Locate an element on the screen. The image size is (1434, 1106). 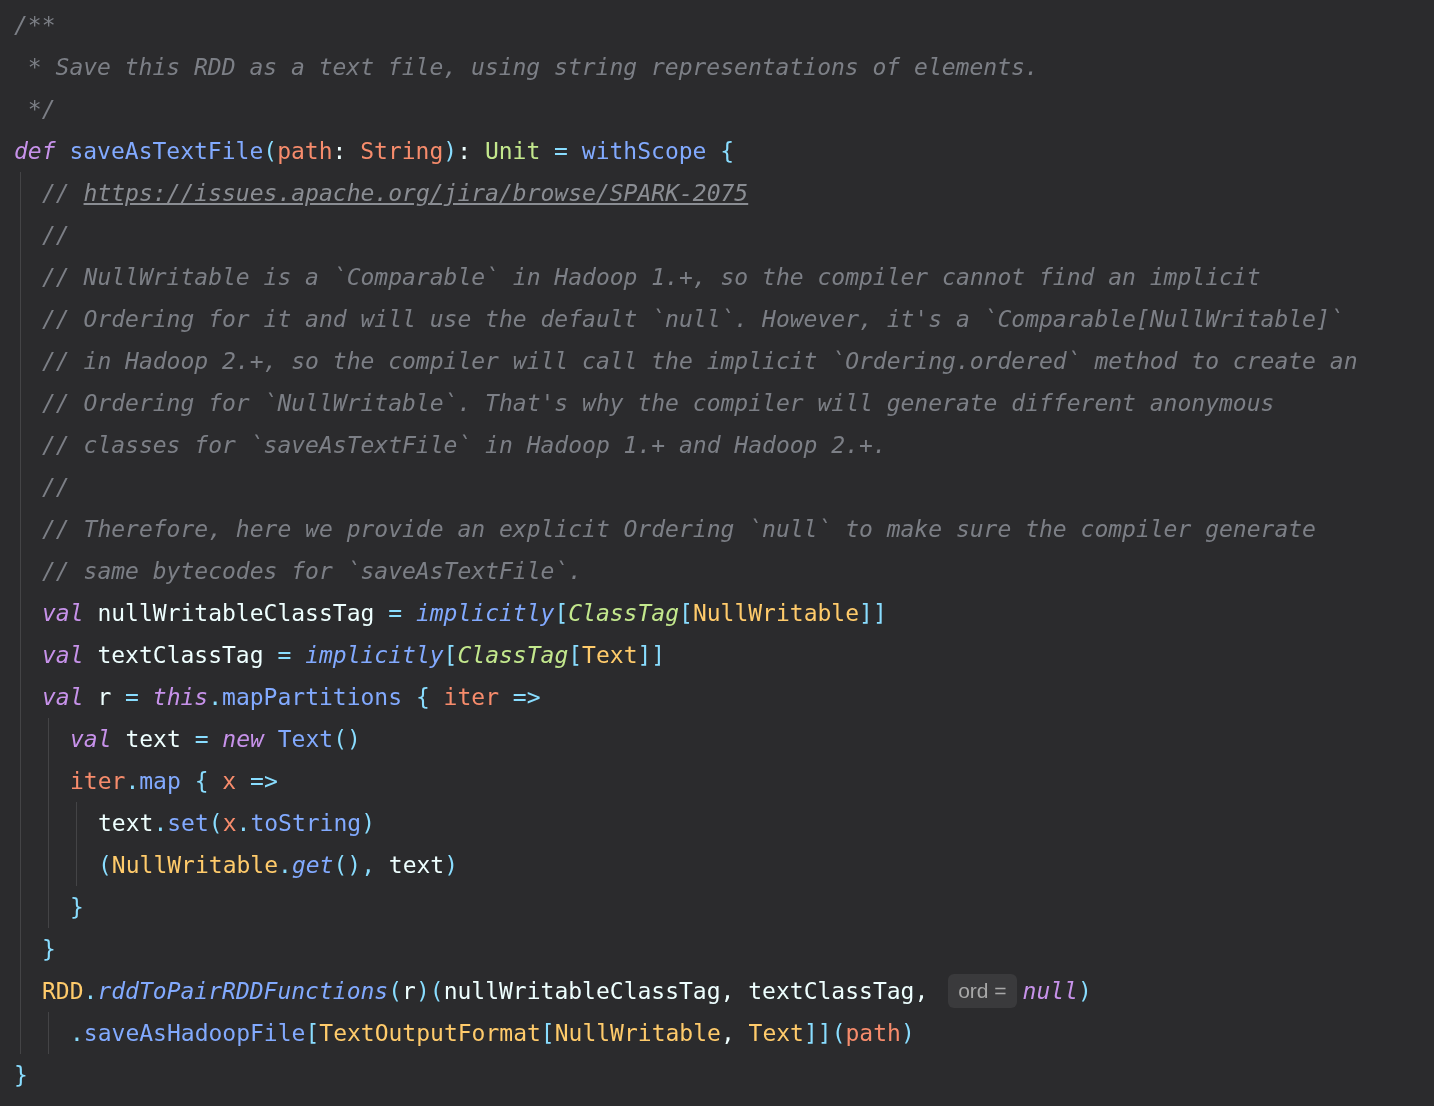
code-line: * Save this RDD as a text file, using string representations of elements. is located at coordinates (532, 67).